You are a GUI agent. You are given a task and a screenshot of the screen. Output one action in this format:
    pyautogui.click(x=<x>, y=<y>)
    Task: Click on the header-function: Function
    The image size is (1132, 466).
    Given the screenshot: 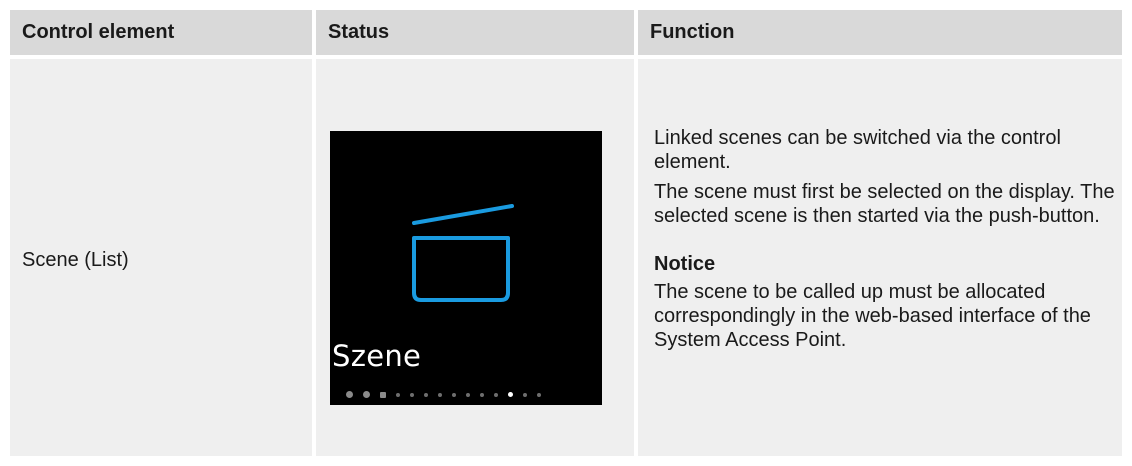 What is the action you would take?
    pyautogui.click(x=880, y=32)
    